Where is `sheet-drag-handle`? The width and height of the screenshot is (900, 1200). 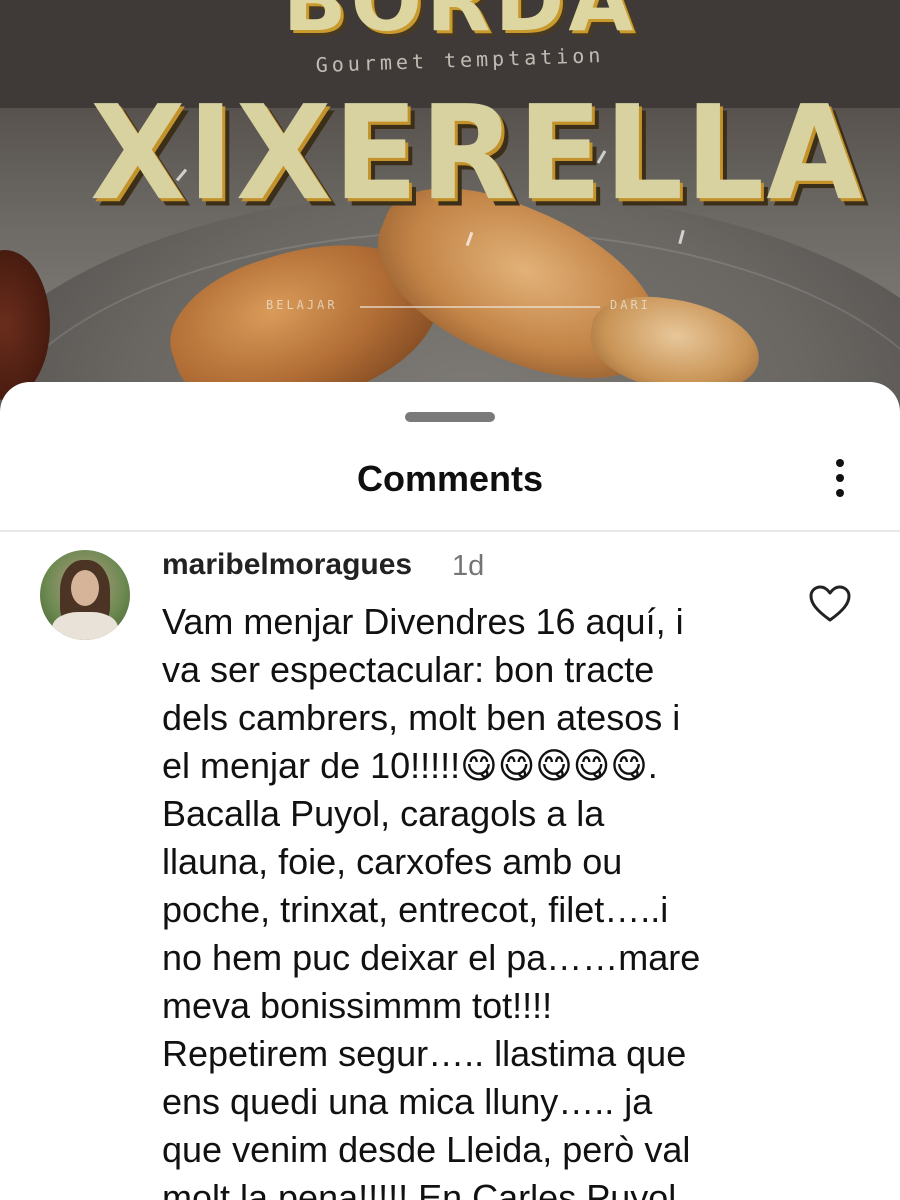 sheet-drag-handle is located at coordinates (450, 417).